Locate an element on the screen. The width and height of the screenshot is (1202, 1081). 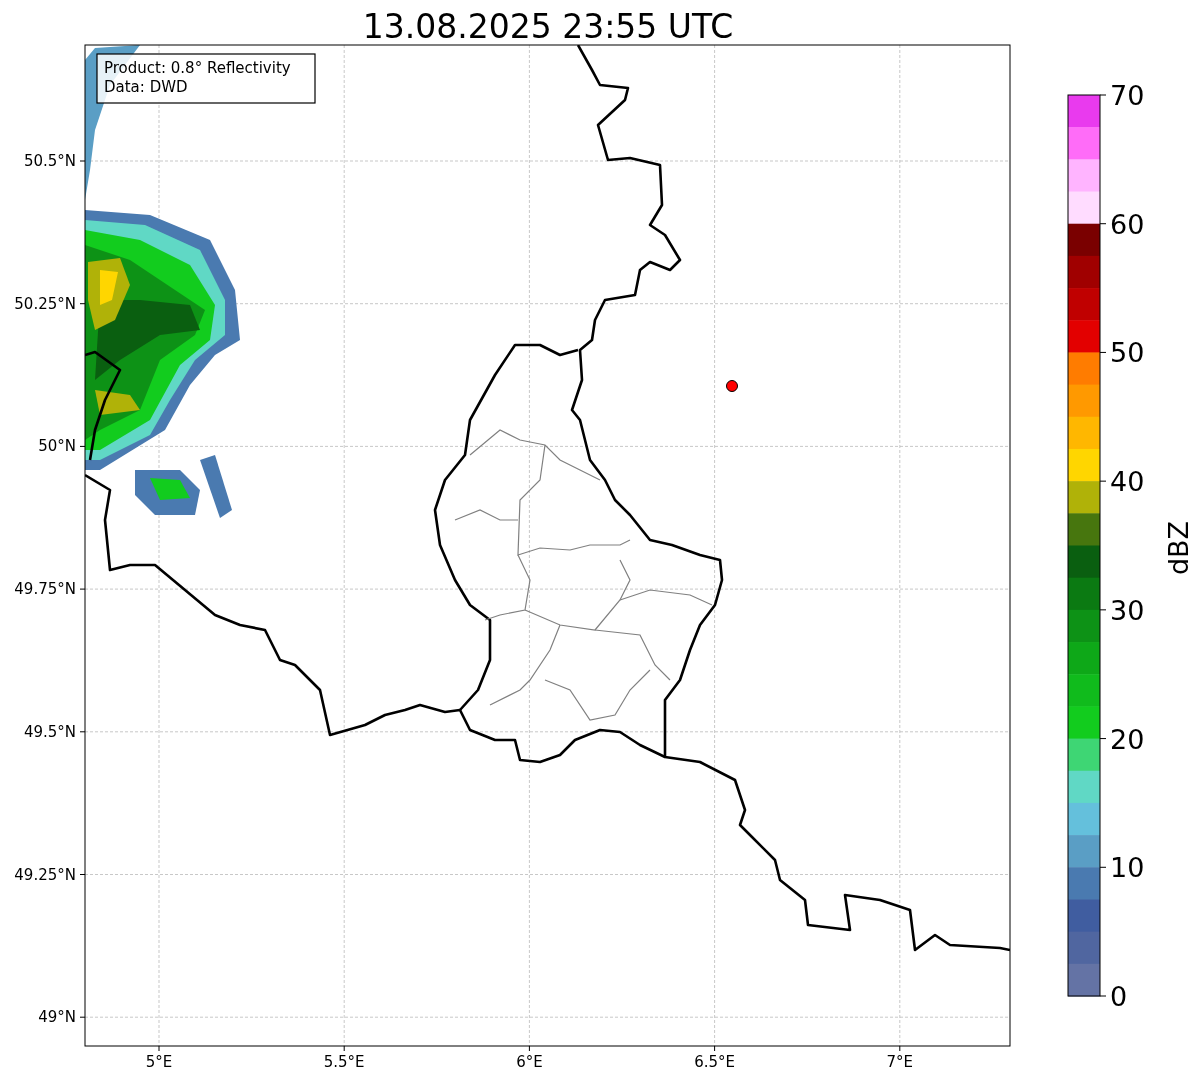
latitude-label: 49.25°N is located at coordinates (45, 874).